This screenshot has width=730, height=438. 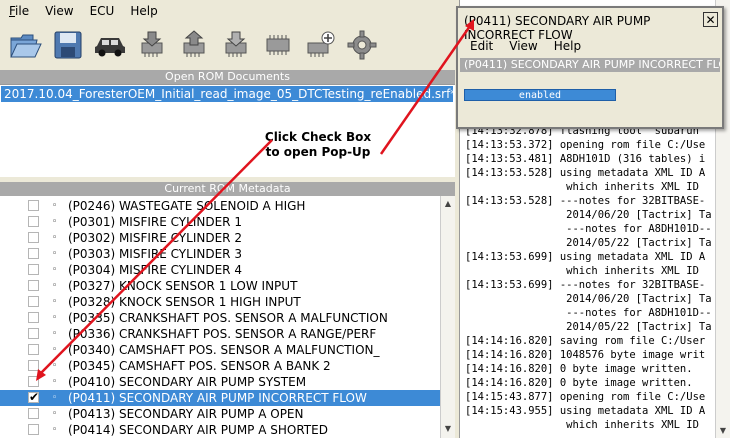 I want to click on menu-view: View, so click(x=59, y=11).